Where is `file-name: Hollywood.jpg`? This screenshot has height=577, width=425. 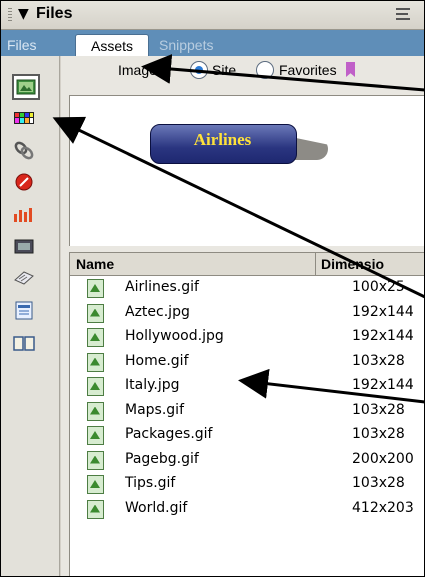 file-name: Hollywood.jpg is located at coordinates (174, 336).